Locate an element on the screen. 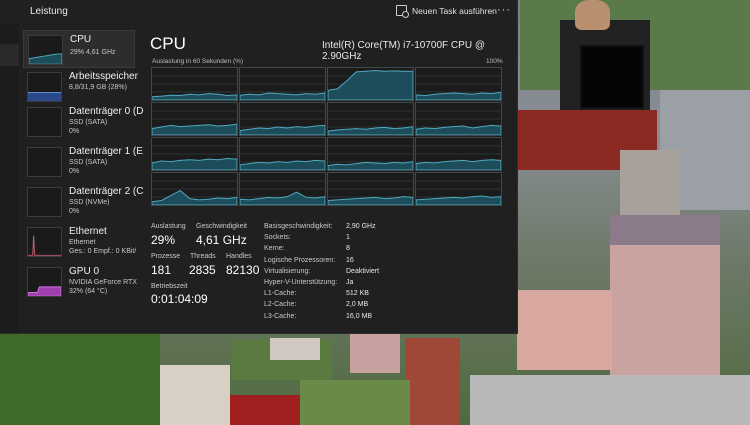  spec-value: 512 KB is located at coordinates (357, 294).